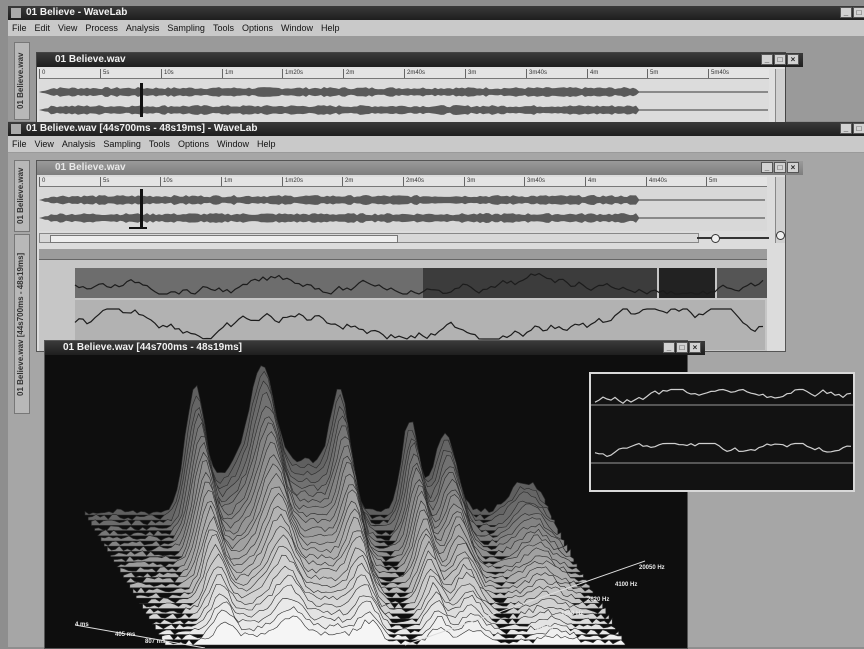 This screenshot has height=649, width=864. What do you see at coordinates (572, 614) in the screenshot?
I see `freq-label-1640: 1640 Hz` at bounding box center [572, 614].